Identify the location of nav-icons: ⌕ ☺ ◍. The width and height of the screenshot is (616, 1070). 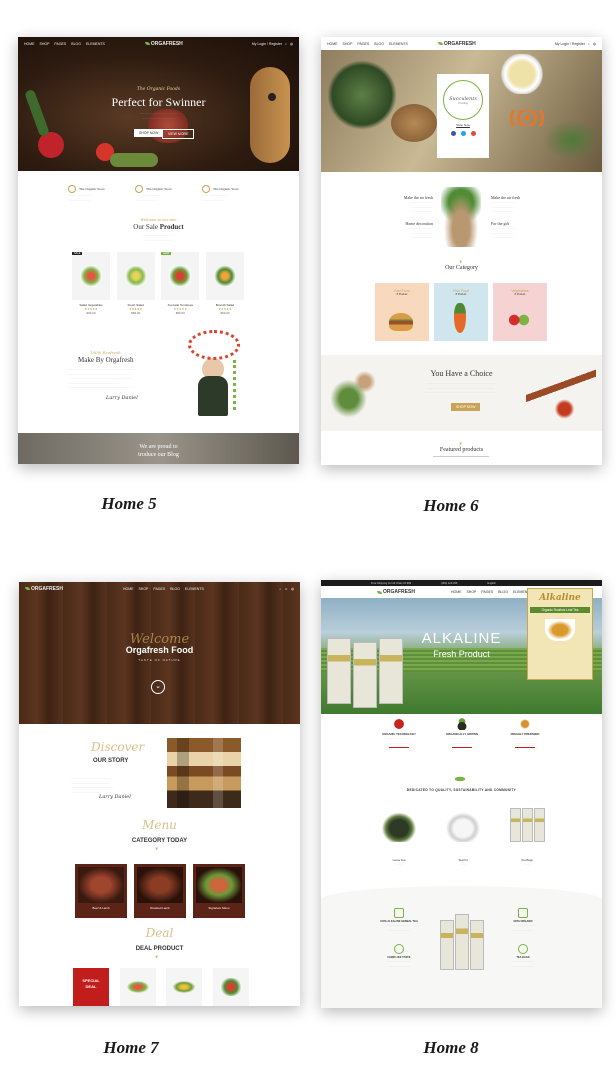
(286, 589).